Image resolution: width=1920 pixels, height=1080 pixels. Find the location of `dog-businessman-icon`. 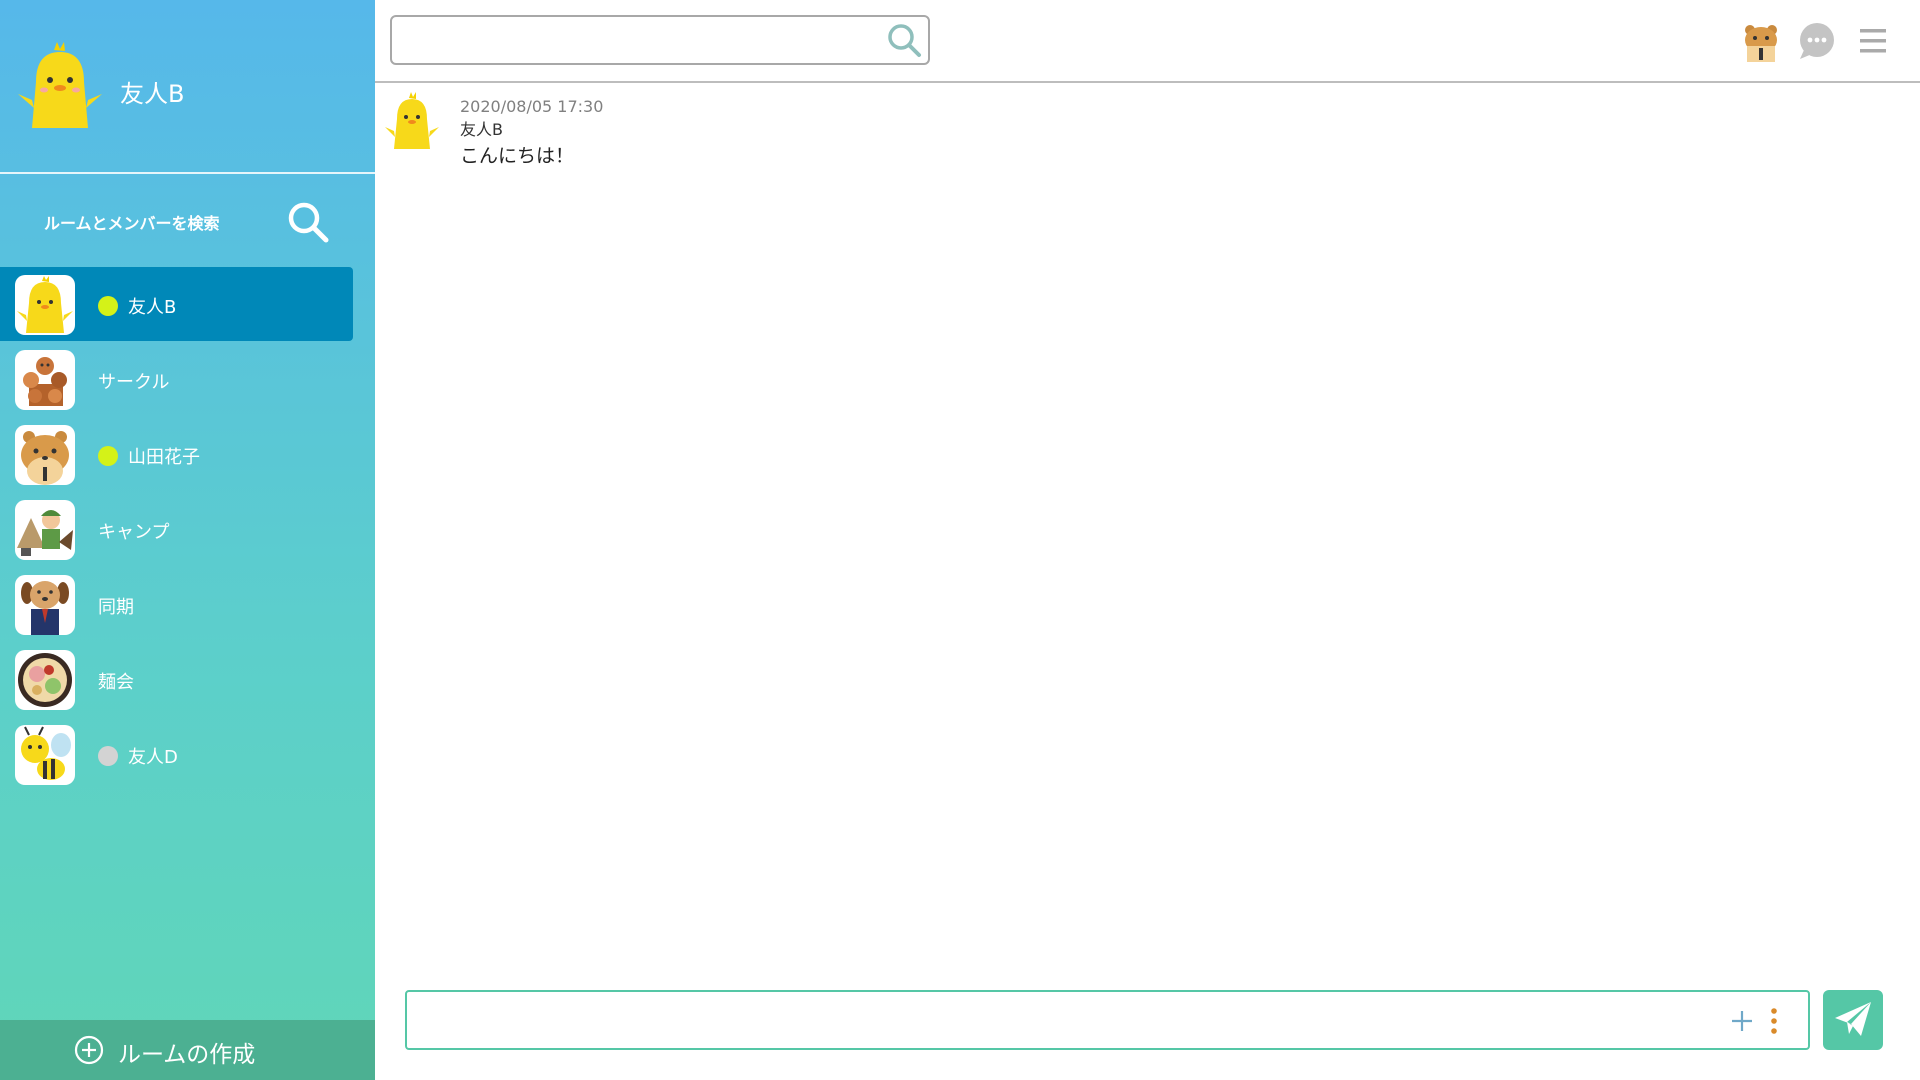

dog-businessman-icon is located at coordinates (45, 608).